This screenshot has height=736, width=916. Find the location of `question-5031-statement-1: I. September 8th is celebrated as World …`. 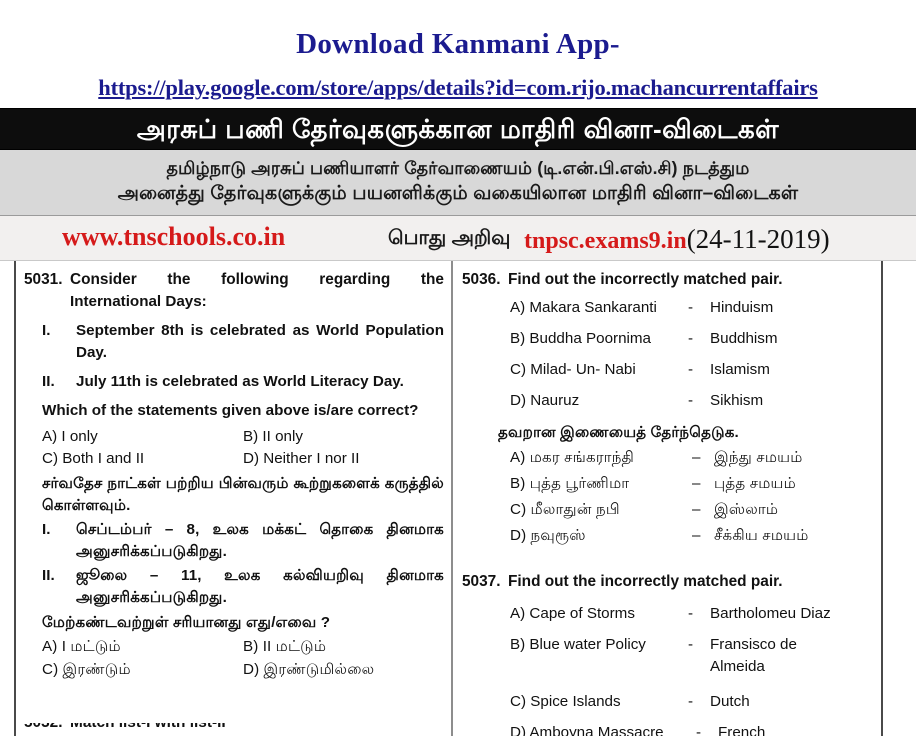

question-5031-statement-1: I. September 8th is celebrated as World … is located at coordinates (234, 342).